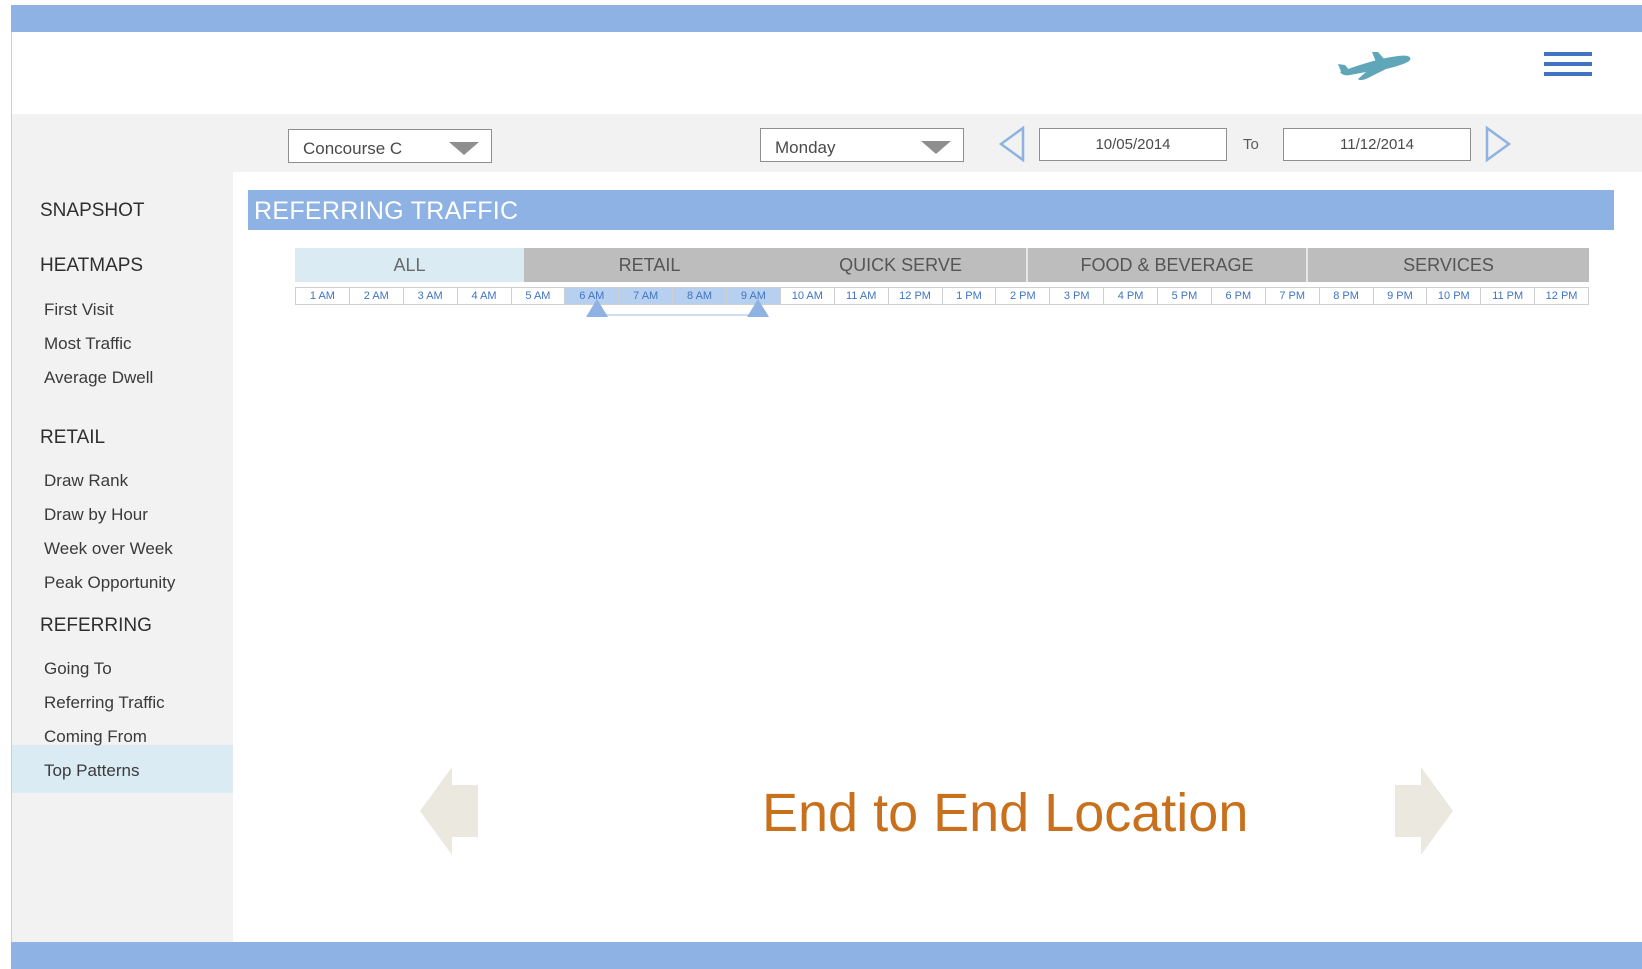 This screenshot has height=969, width=1642. Describe the element at coordinates (451, 811) in the screenshot. I see `previous-pattern-arrow-icon` at that location.